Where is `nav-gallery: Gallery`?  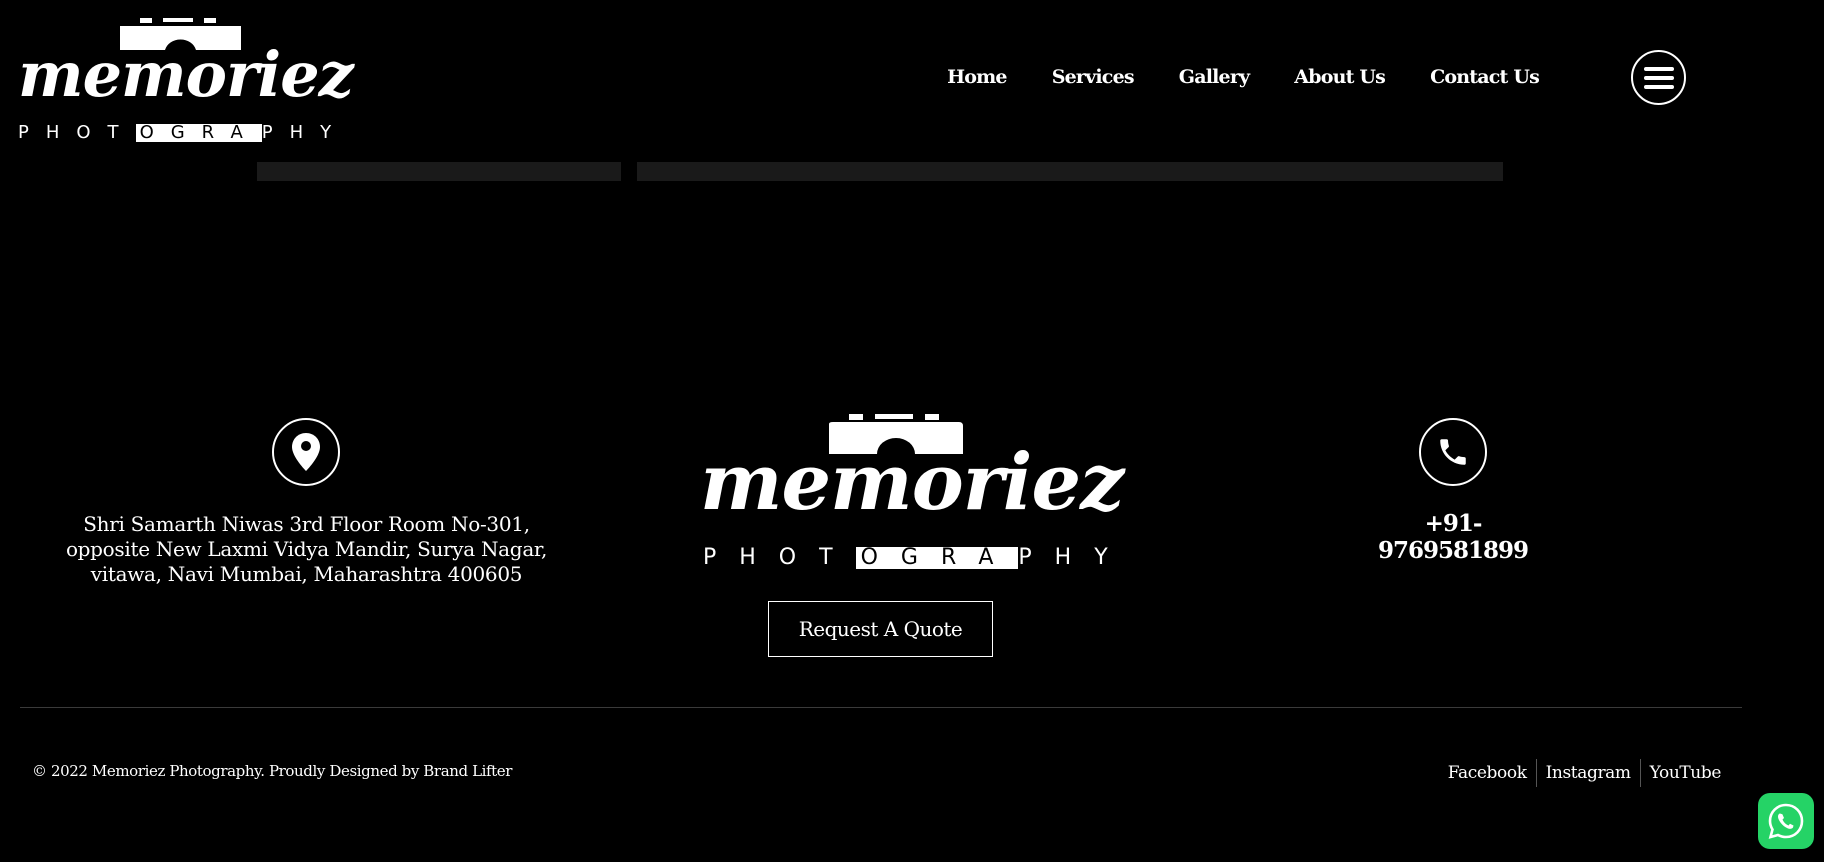 nav-gallery: Gallery is located at coordinates (1214, 77).